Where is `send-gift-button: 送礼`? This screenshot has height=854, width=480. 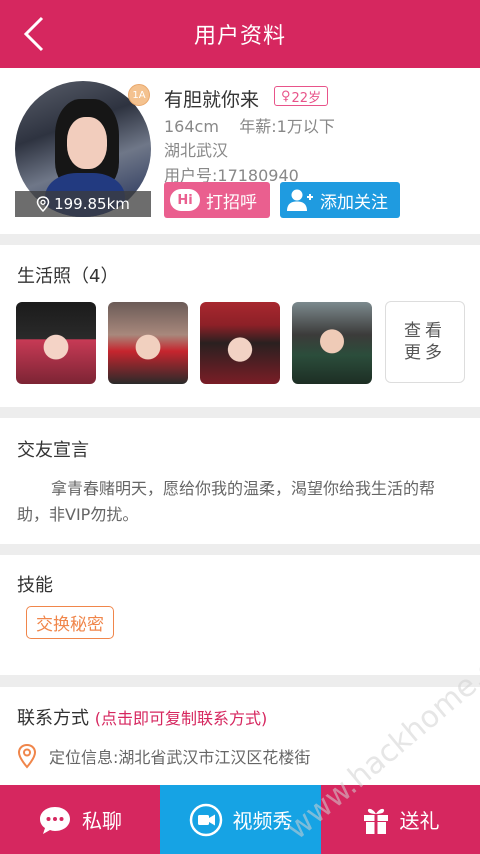
send-gift-button: 送礼 is located at coordinates (400, 819).